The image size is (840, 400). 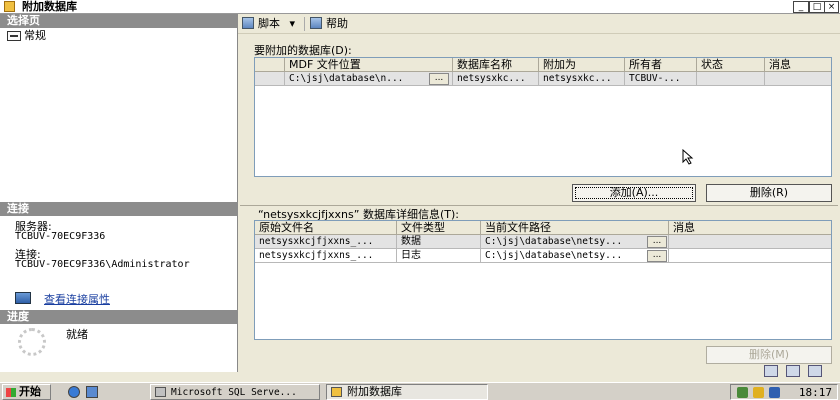 I want to click on taskbar: 开始 Microsoft SQL Serve... 附加数据库 18:17, so click(x=420, y=391).